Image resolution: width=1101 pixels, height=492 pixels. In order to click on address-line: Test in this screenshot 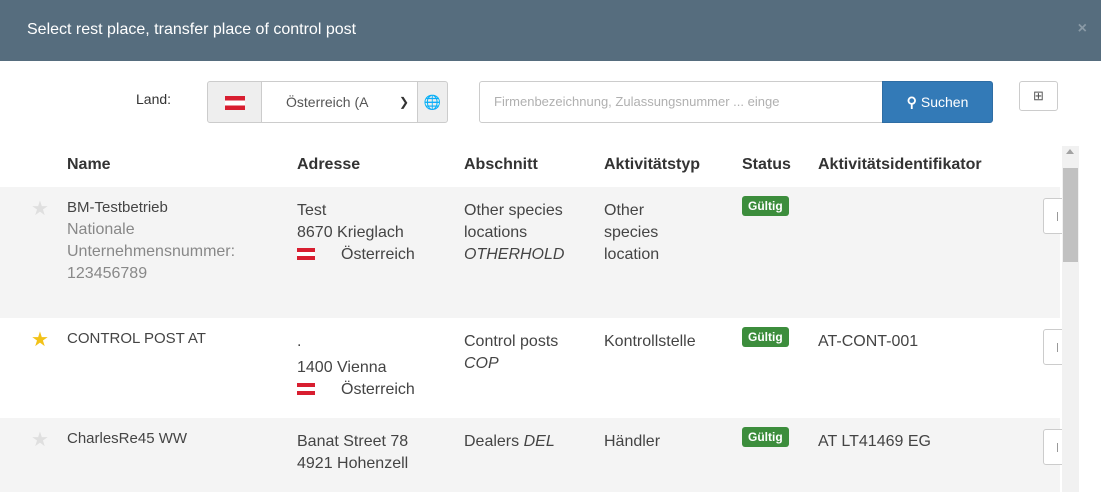, I will do `click(312, 210)`.